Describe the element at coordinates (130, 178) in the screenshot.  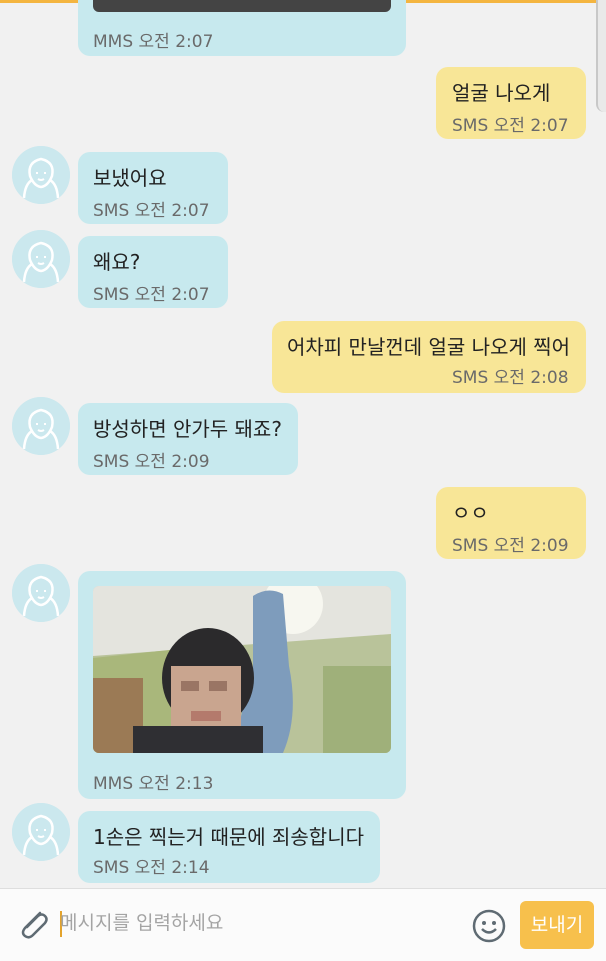
I see `message-text: 보냈어요` at that location.